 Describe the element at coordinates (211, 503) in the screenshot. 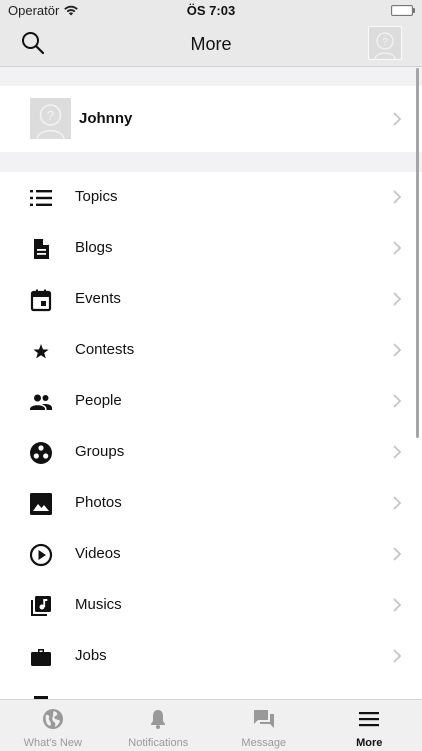

I see `menu-item-photos: Photos` at that location.